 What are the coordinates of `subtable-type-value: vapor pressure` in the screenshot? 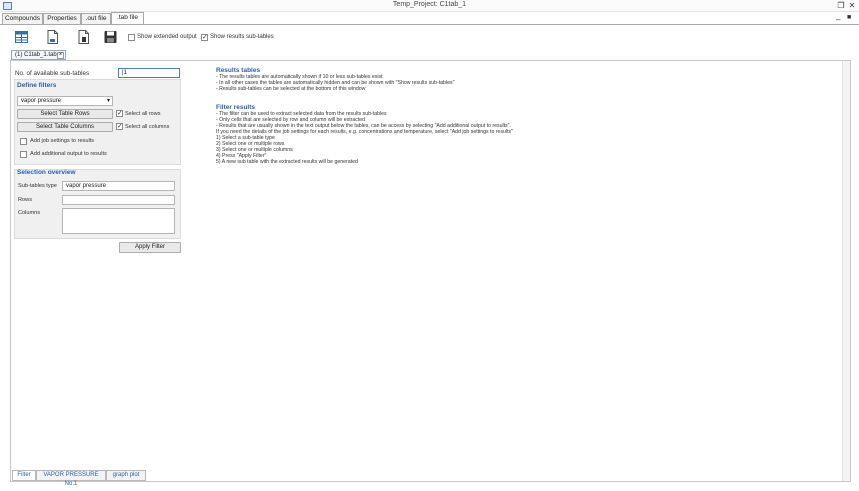 It's located at (41, 101).